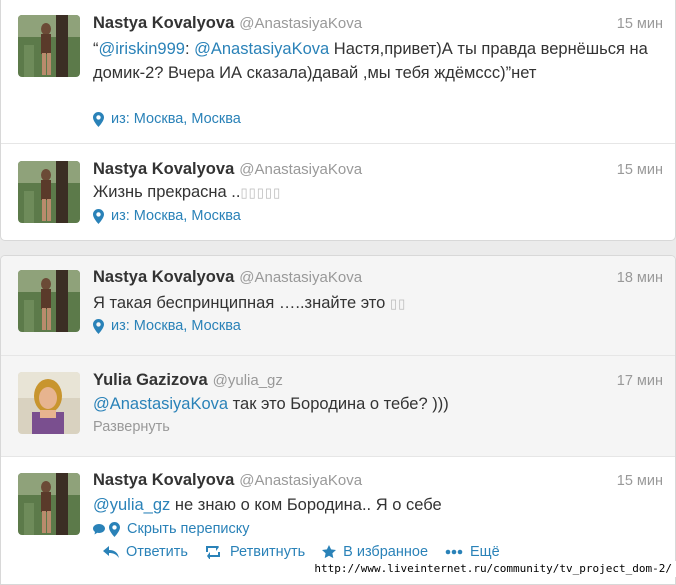 Image resolution: width=676 pixels, height=585 pixels. I want to click on missing-glyphs: ▯▯, so click(398, 303).